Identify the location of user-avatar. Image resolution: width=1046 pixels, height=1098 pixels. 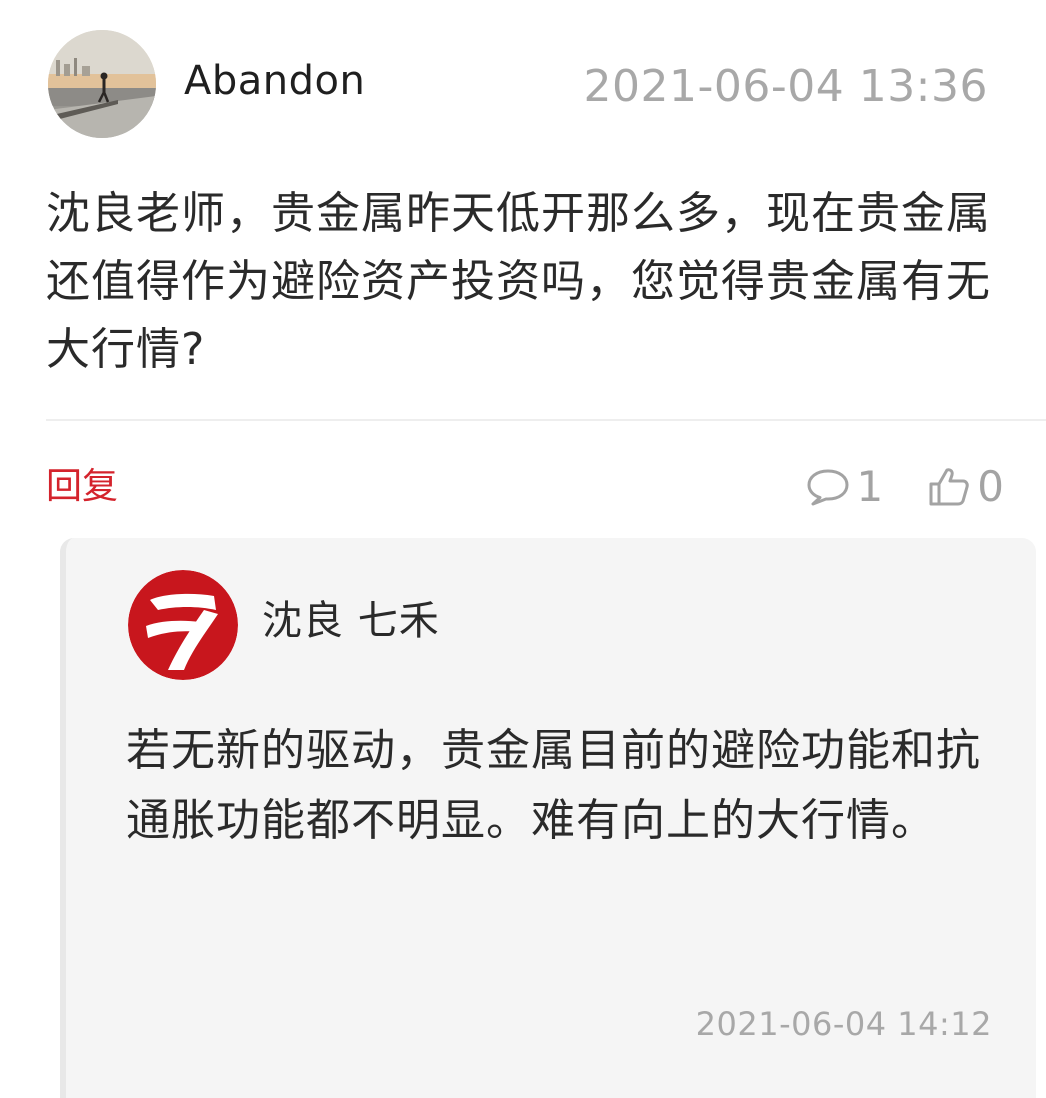
(102, 84).